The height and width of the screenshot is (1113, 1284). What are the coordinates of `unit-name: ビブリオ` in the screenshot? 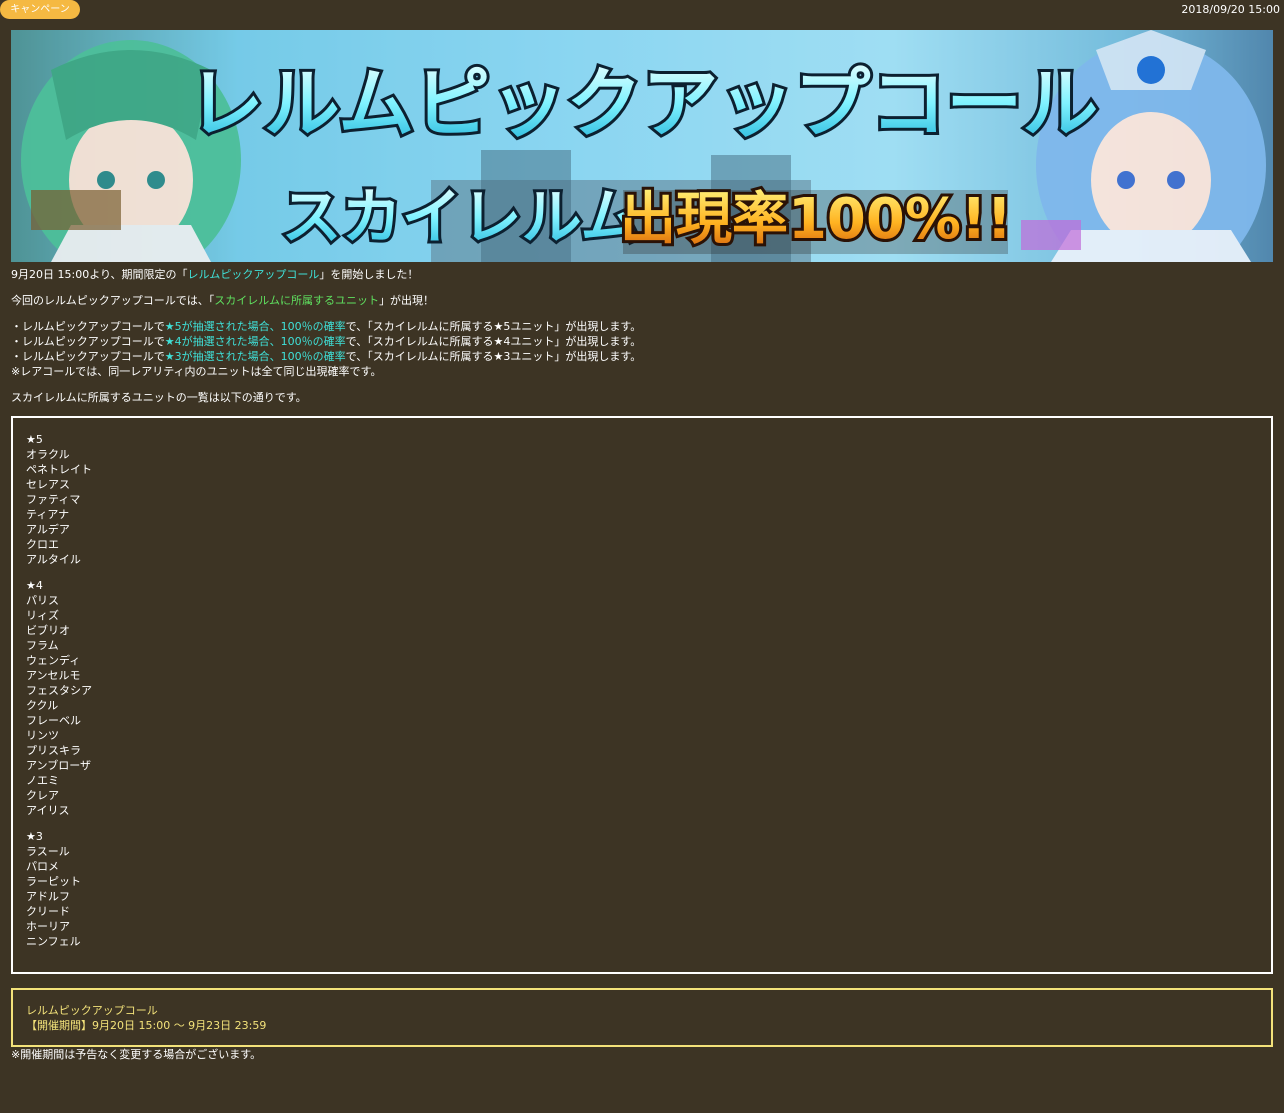 It's located at (48, 630).